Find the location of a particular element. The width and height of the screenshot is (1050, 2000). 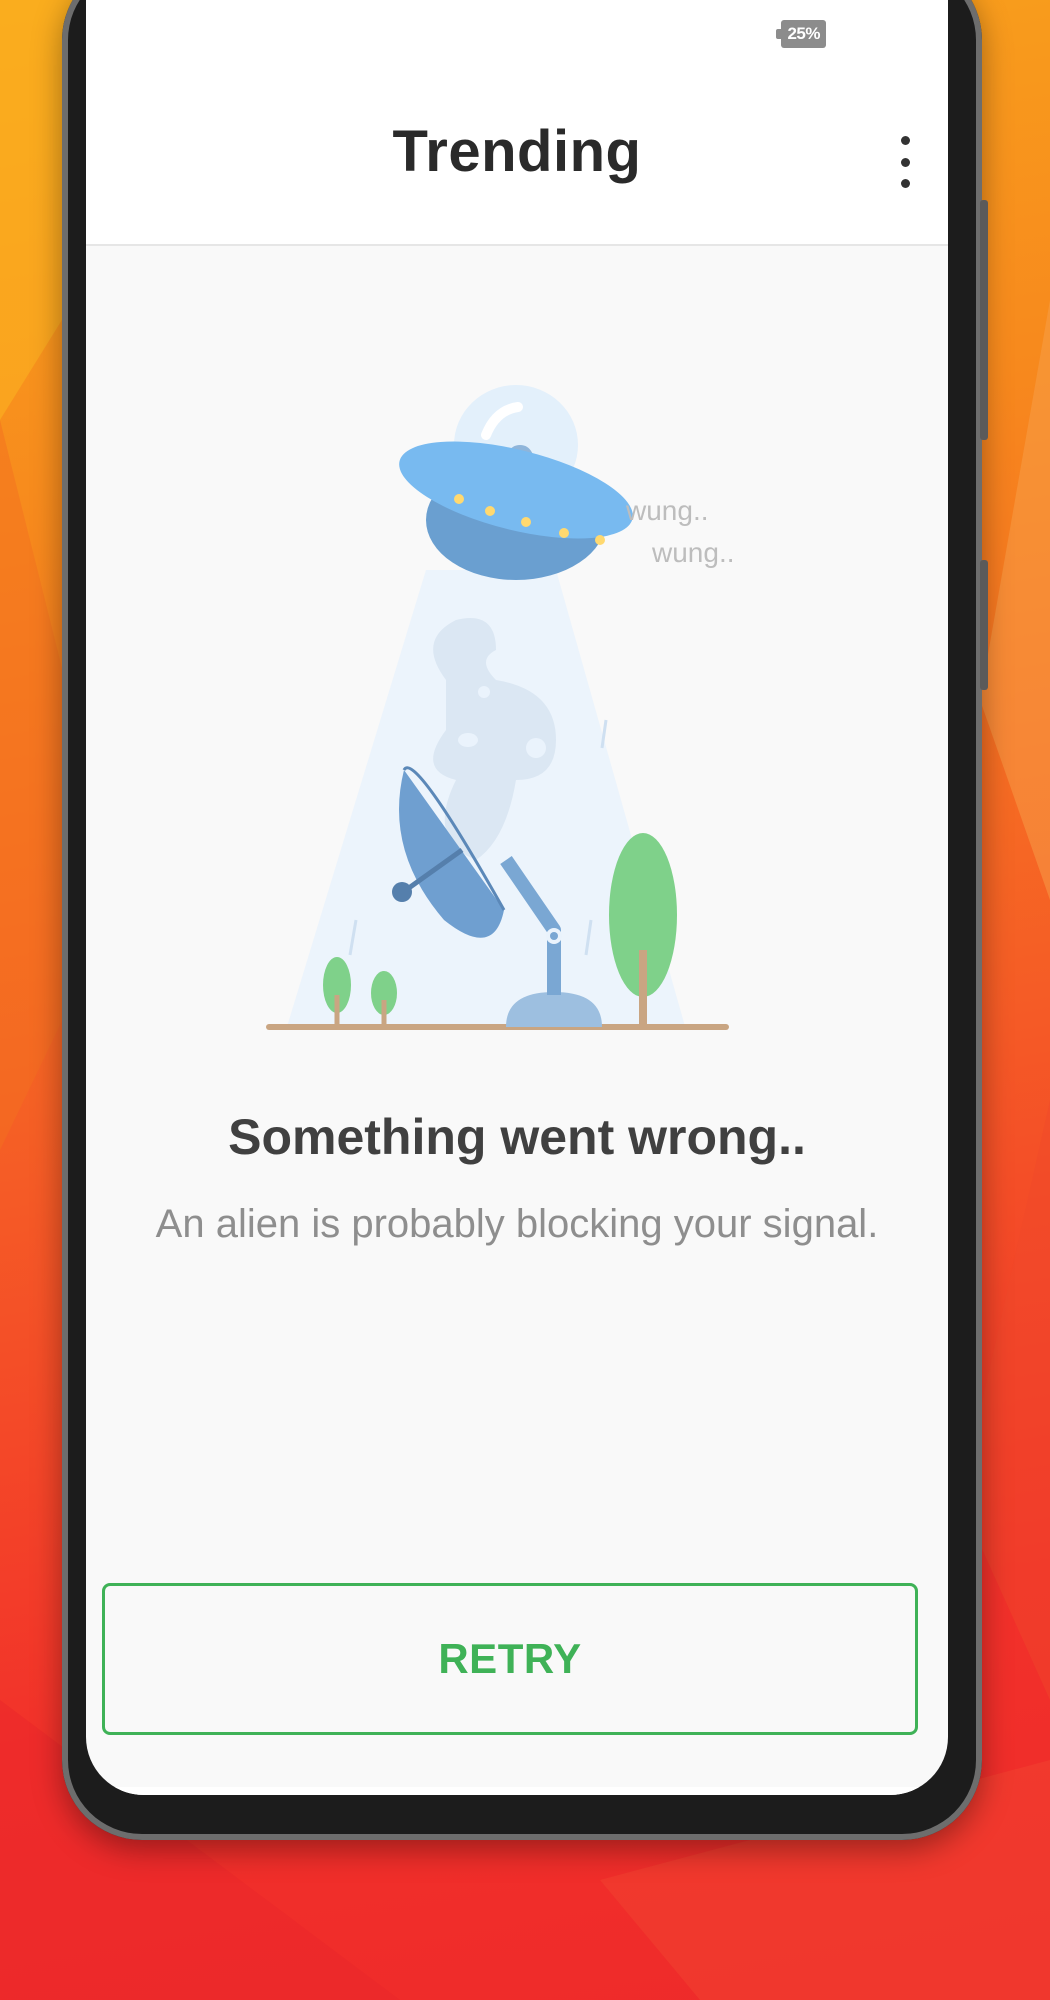

retry-button: RETRY is located at coordinates (510, 1659).